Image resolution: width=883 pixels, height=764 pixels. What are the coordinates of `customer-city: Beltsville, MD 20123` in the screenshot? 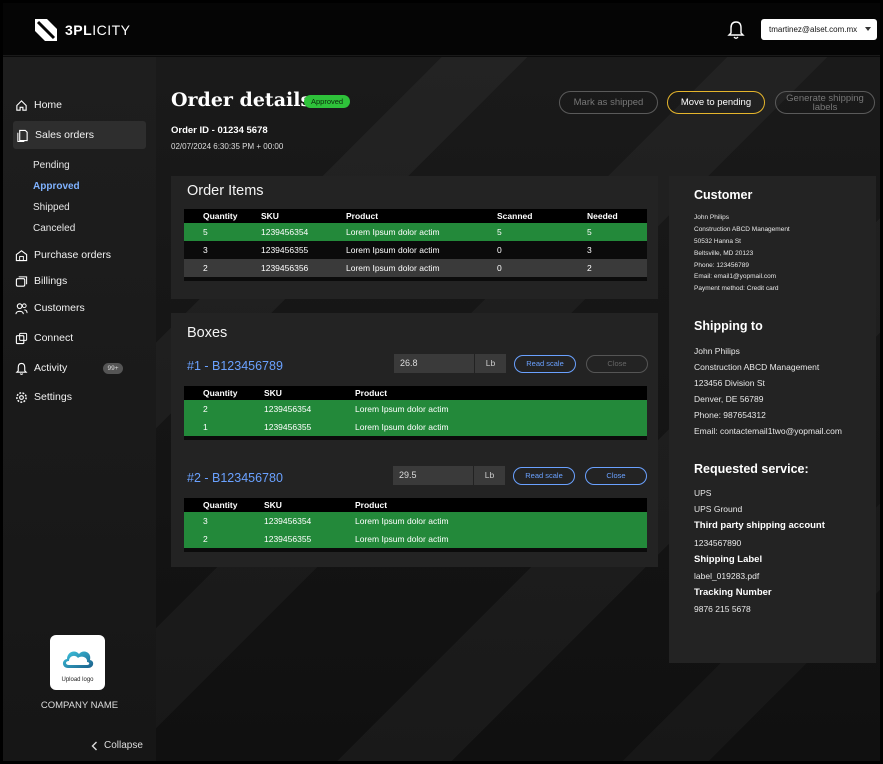 It's located at (724, 253).